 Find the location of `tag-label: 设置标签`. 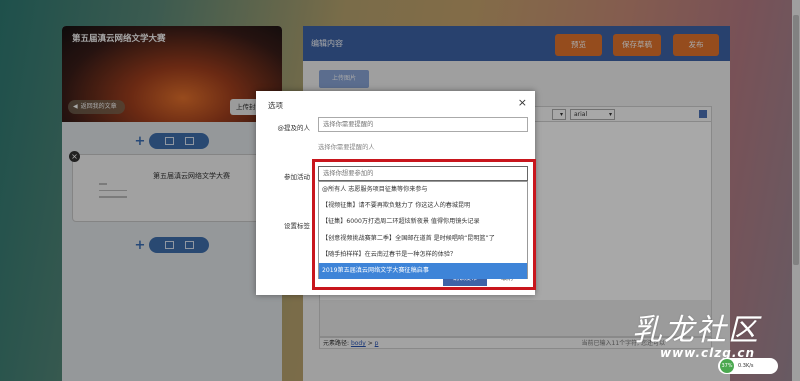

tag-label: 设置标签 is located at coordinates (297, 226).